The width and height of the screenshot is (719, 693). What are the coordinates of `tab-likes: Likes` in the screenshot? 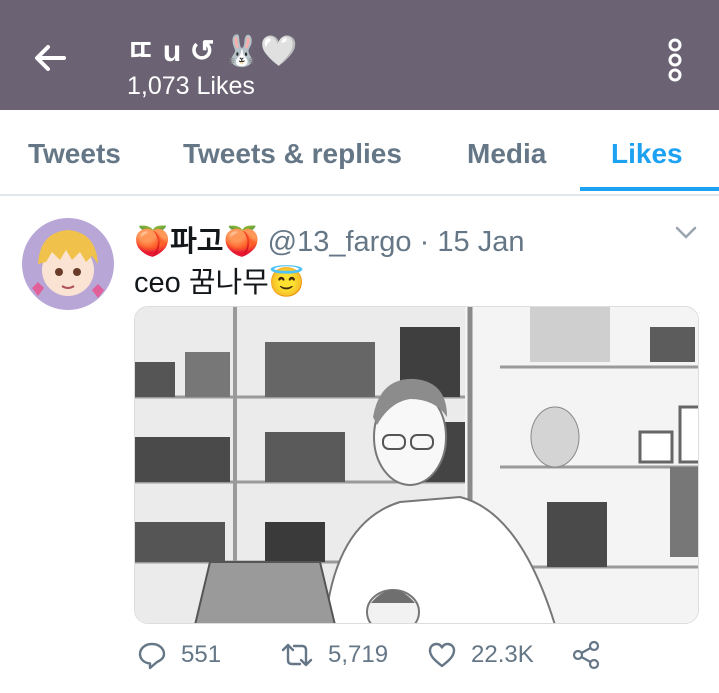 It's located at (647, 154).